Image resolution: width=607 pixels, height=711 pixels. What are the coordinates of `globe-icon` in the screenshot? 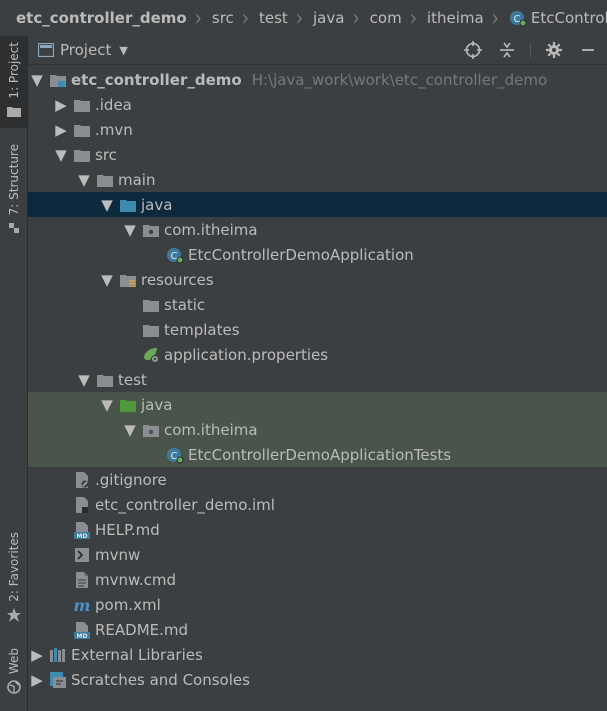 It's located at (13, 687).